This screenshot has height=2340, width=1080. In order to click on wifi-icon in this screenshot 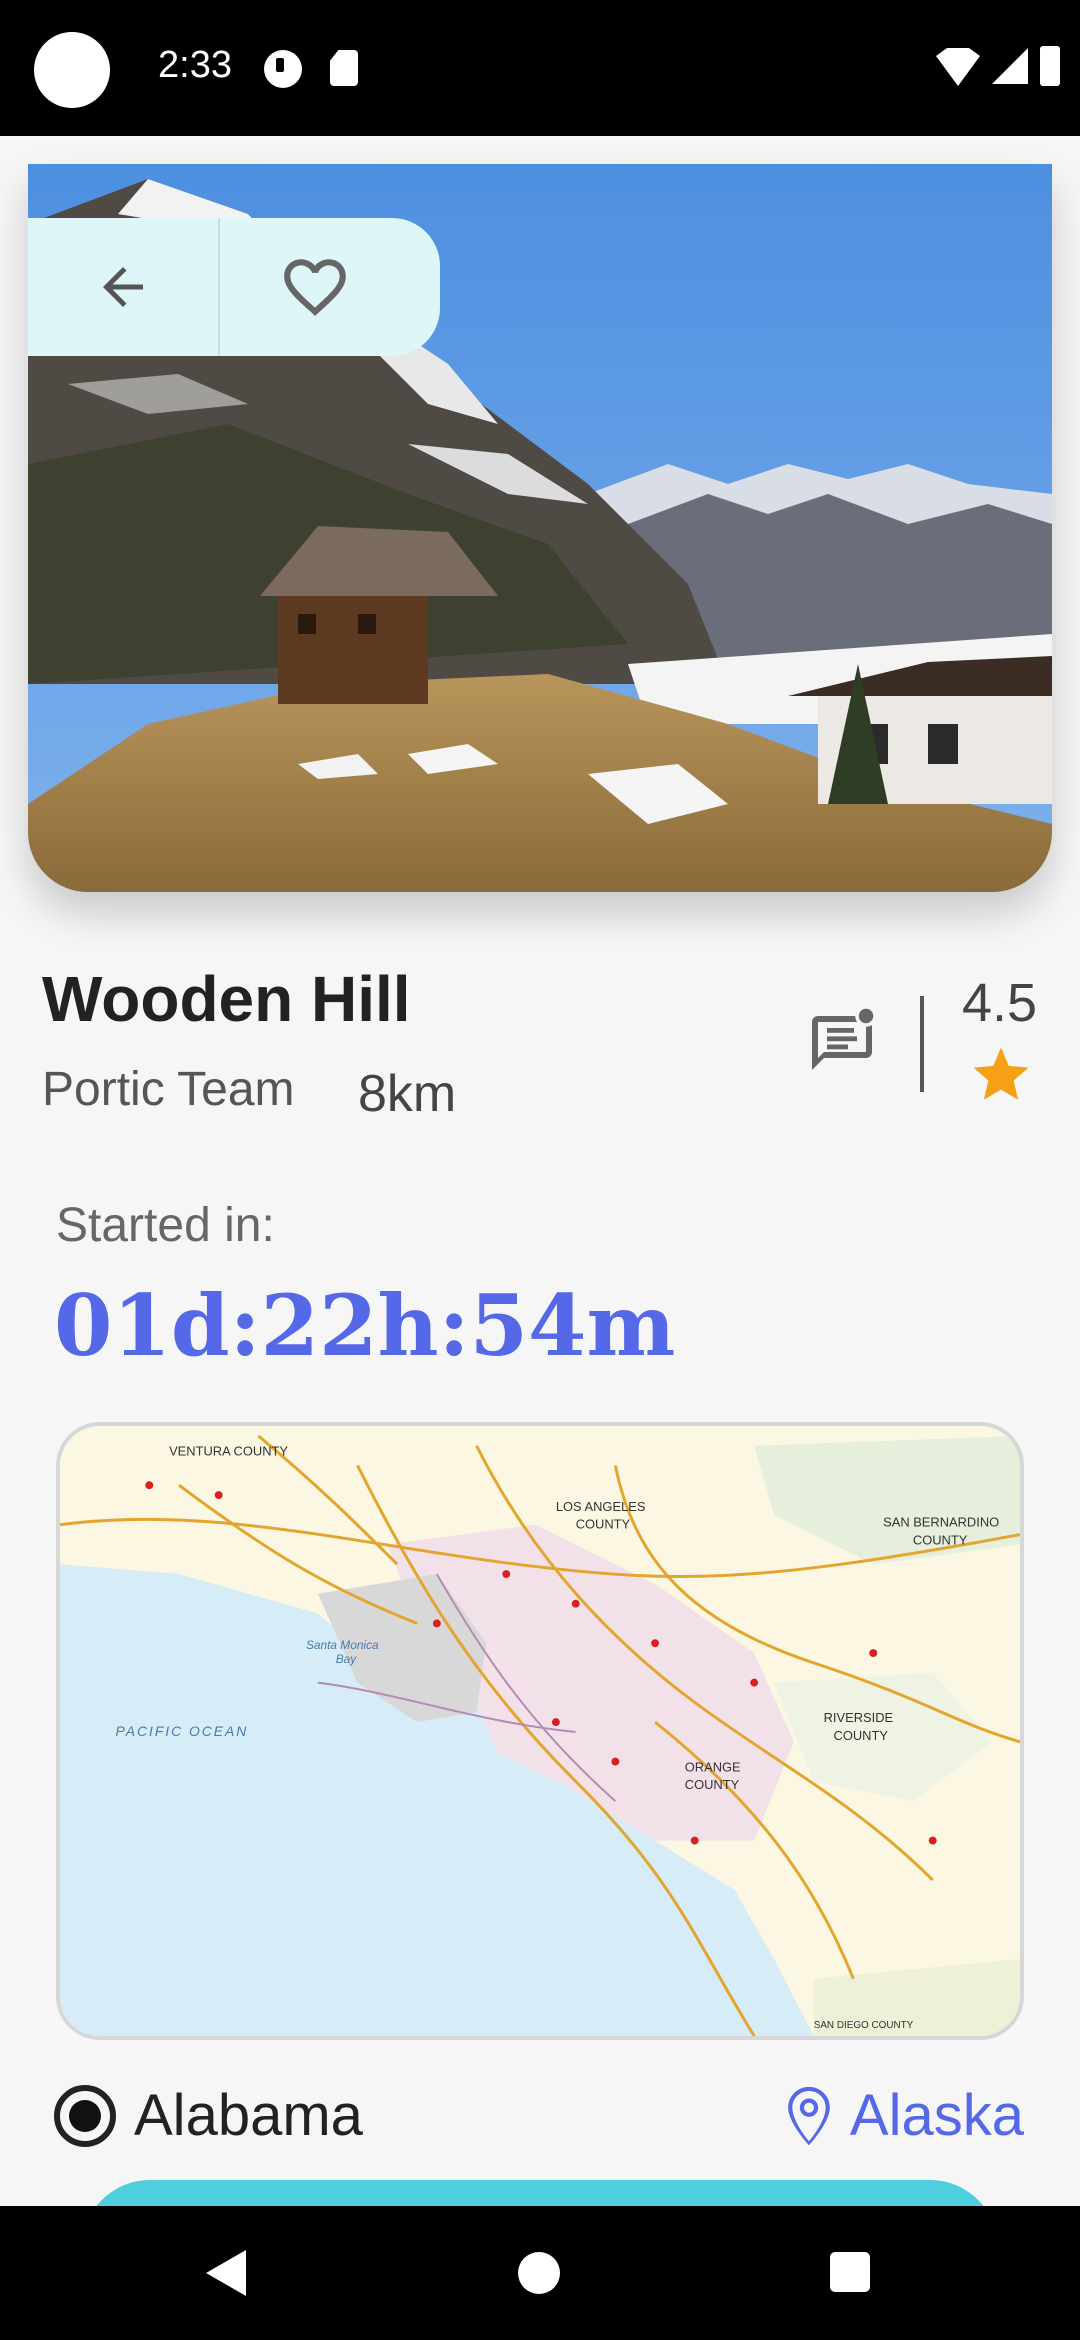, I will do `click(958, 67)`.